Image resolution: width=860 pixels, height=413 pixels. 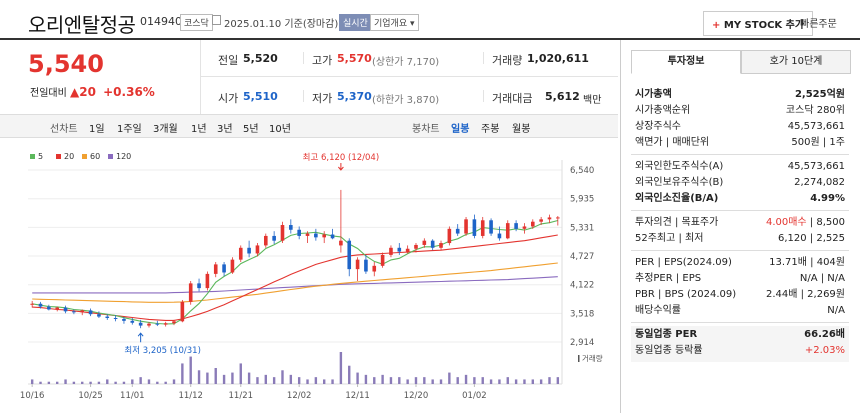 What do you see at coordinates (521, 127) in the screenshot?
I see `candle-monthly: 월봉` at bounding box center [521, 127].